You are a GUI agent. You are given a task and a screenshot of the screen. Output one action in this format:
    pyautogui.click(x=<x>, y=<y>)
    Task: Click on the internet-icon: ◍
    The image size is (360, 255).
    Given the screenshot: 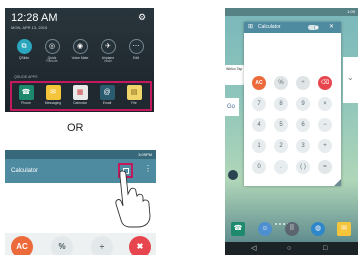 What is the action you would take?
    pyautogui.click(x=318, y=229)
    